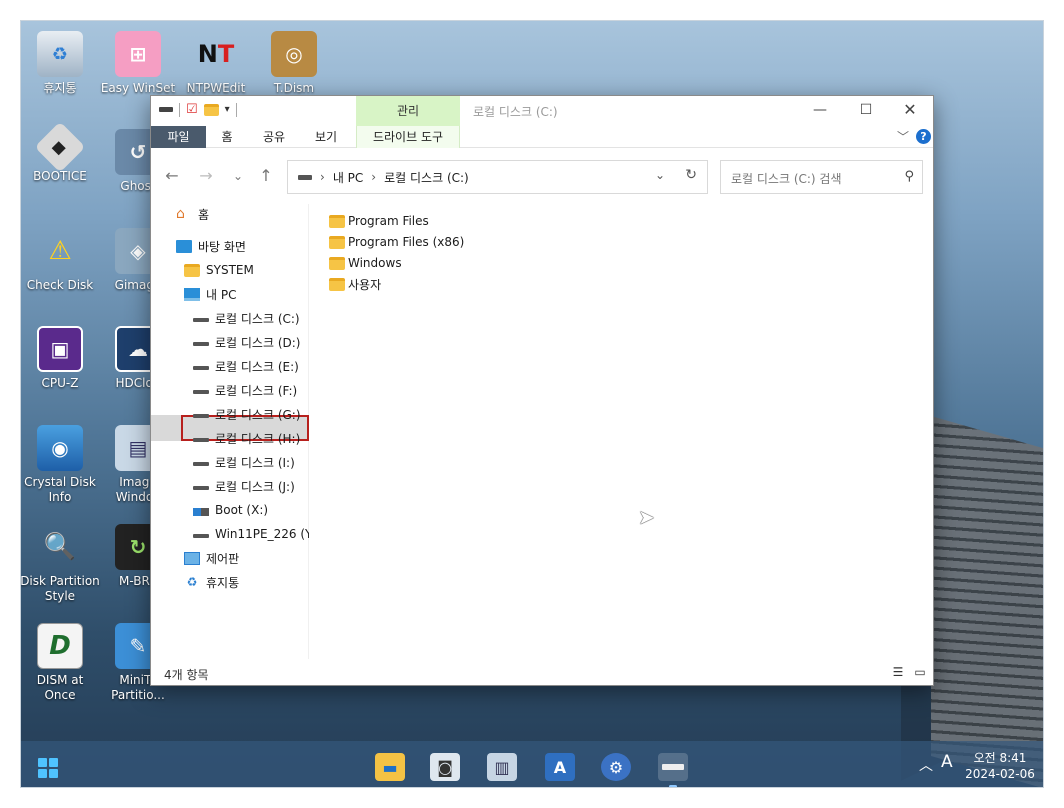 The height and width of the screenshot is (808, 1064). I want to click on list-item: Program Files, so click(379, 221).